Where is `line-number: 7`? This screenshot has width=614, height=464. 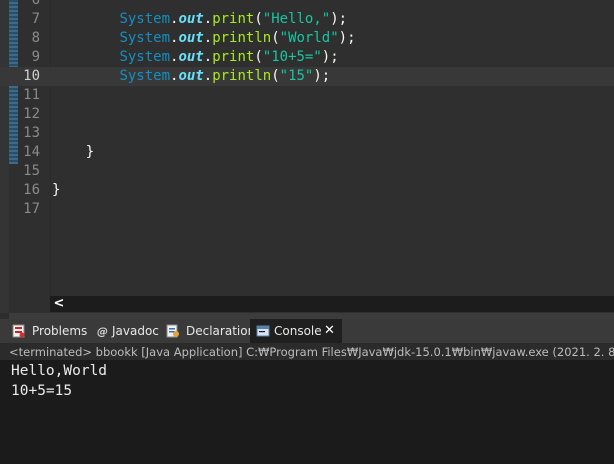
line-number: 7 is located at coordinates (35, 19).